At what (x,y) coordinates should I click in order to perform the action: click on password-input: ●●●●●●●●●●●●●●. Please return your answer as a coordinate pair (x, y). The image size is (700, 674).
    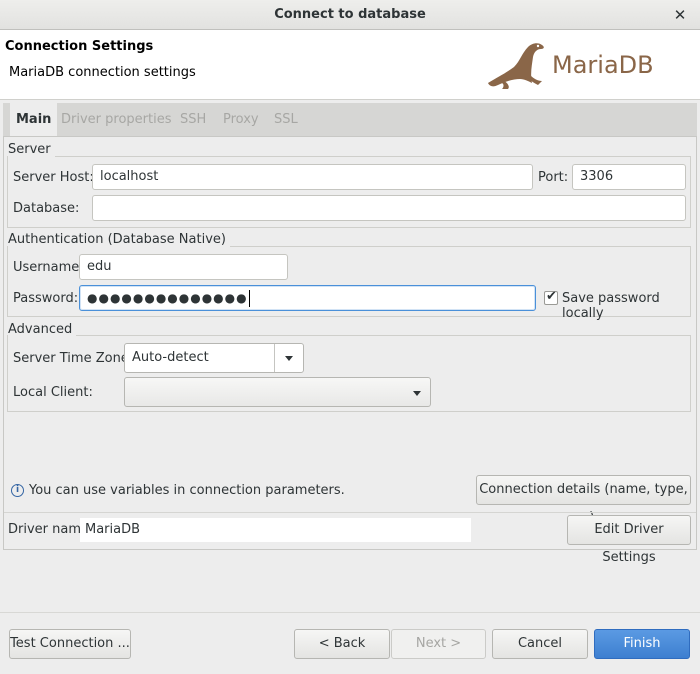
    Looking at the image, I should click on (307, 298).